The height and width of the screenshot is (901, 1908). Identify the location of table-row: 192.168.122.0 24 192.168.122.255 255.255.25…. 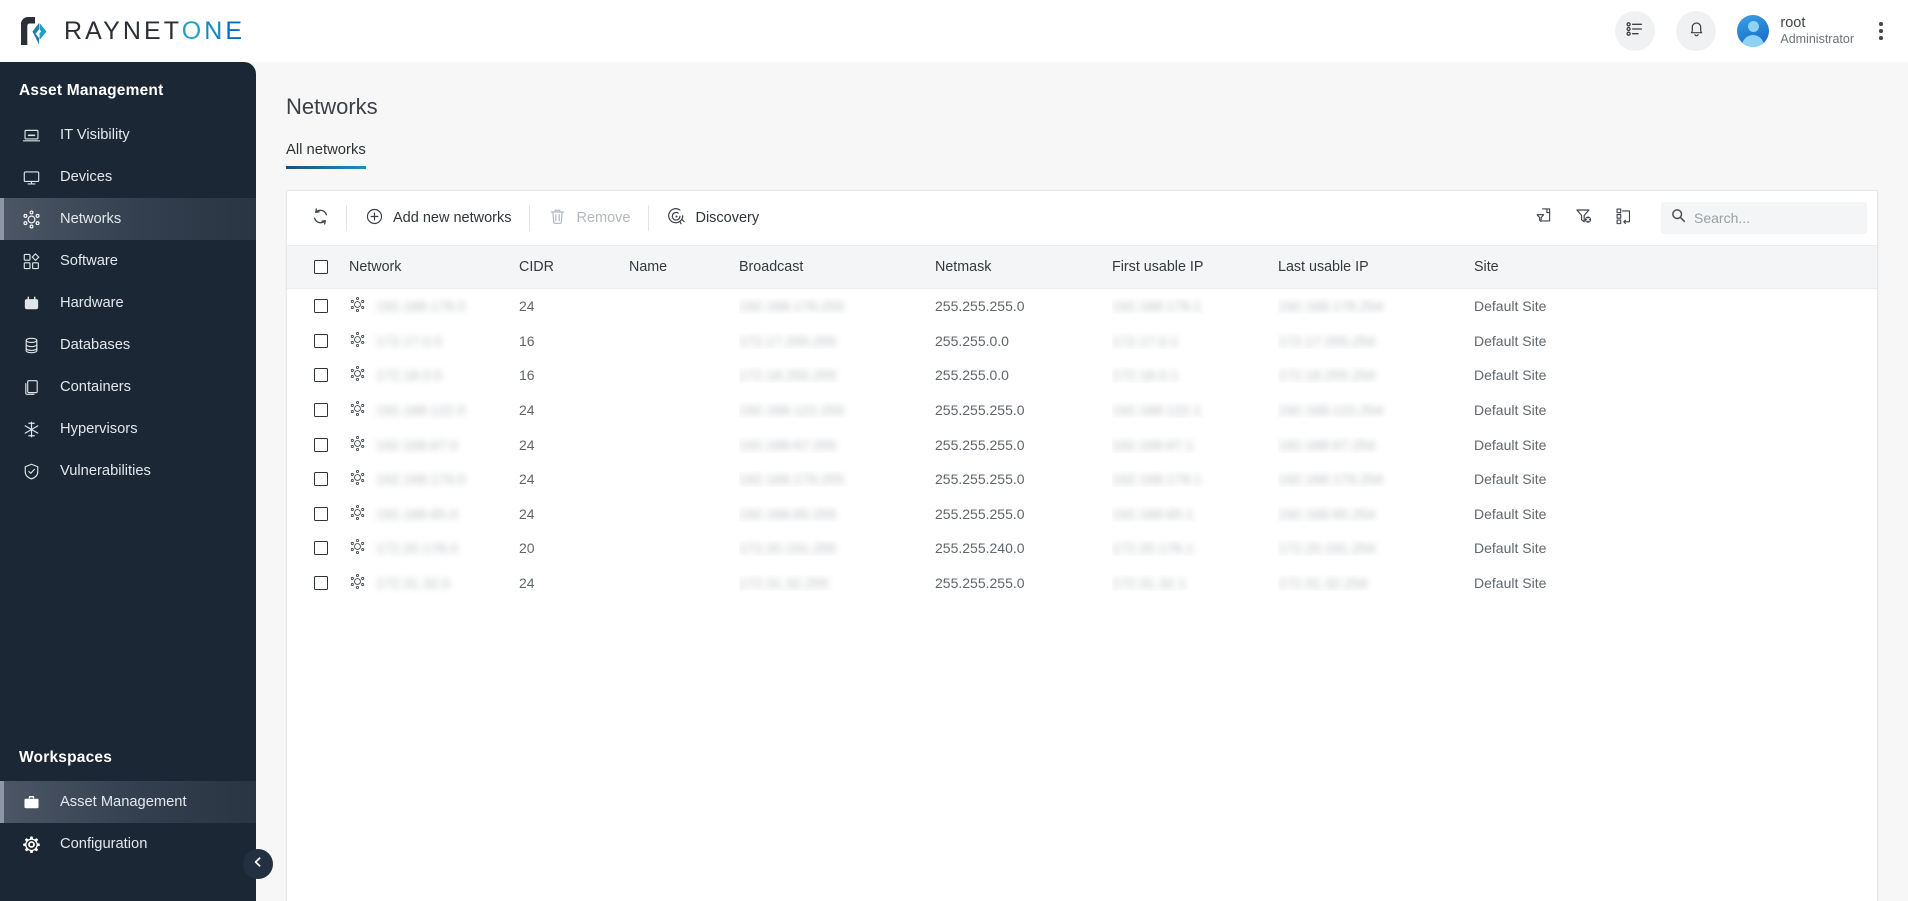
(1082, 410).